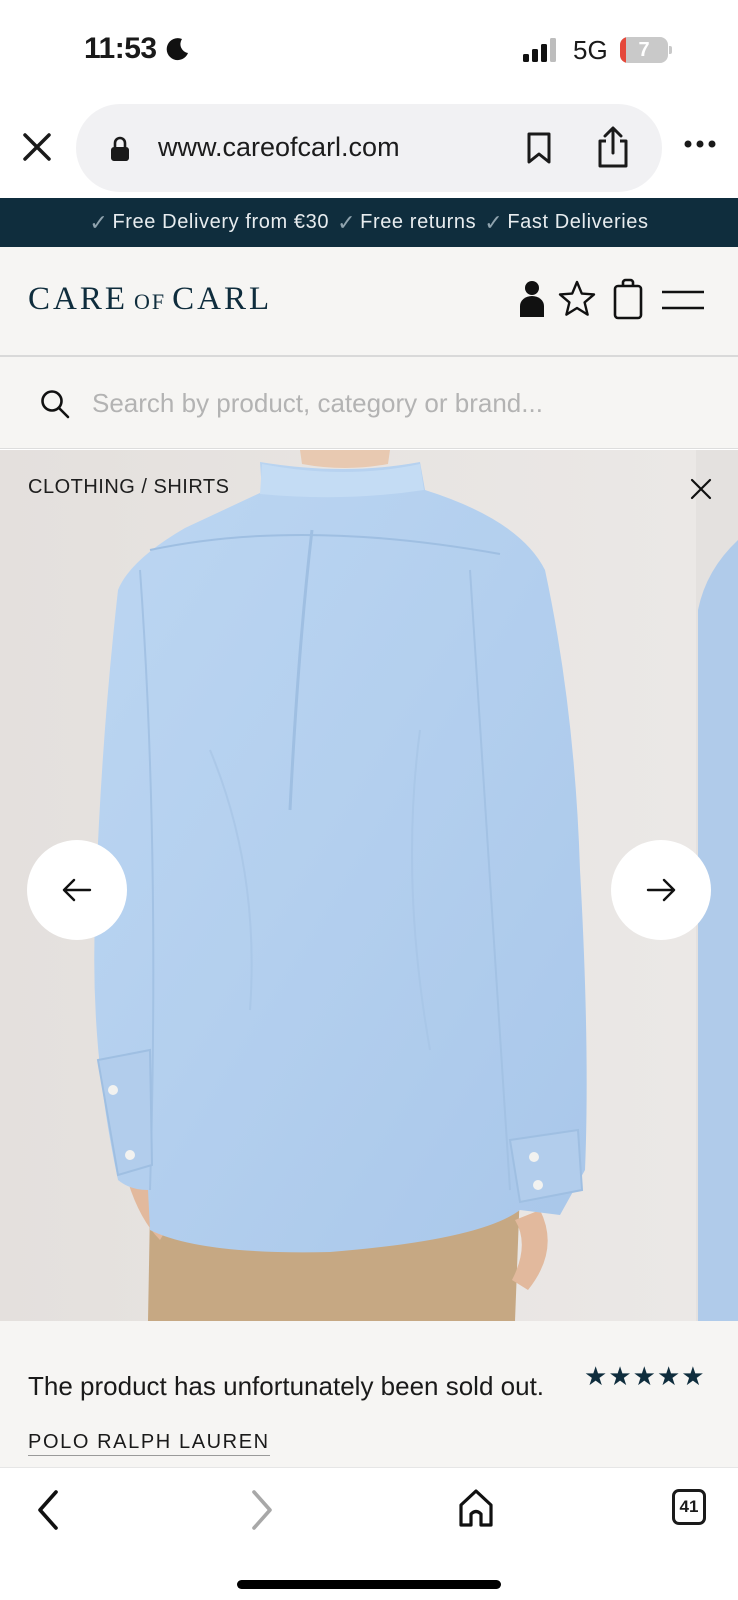 The width and height of the screenshot is (738, 1600). Describe the element at coordinates (577, 299) in the screenshot. I see `star-icon` at that location.